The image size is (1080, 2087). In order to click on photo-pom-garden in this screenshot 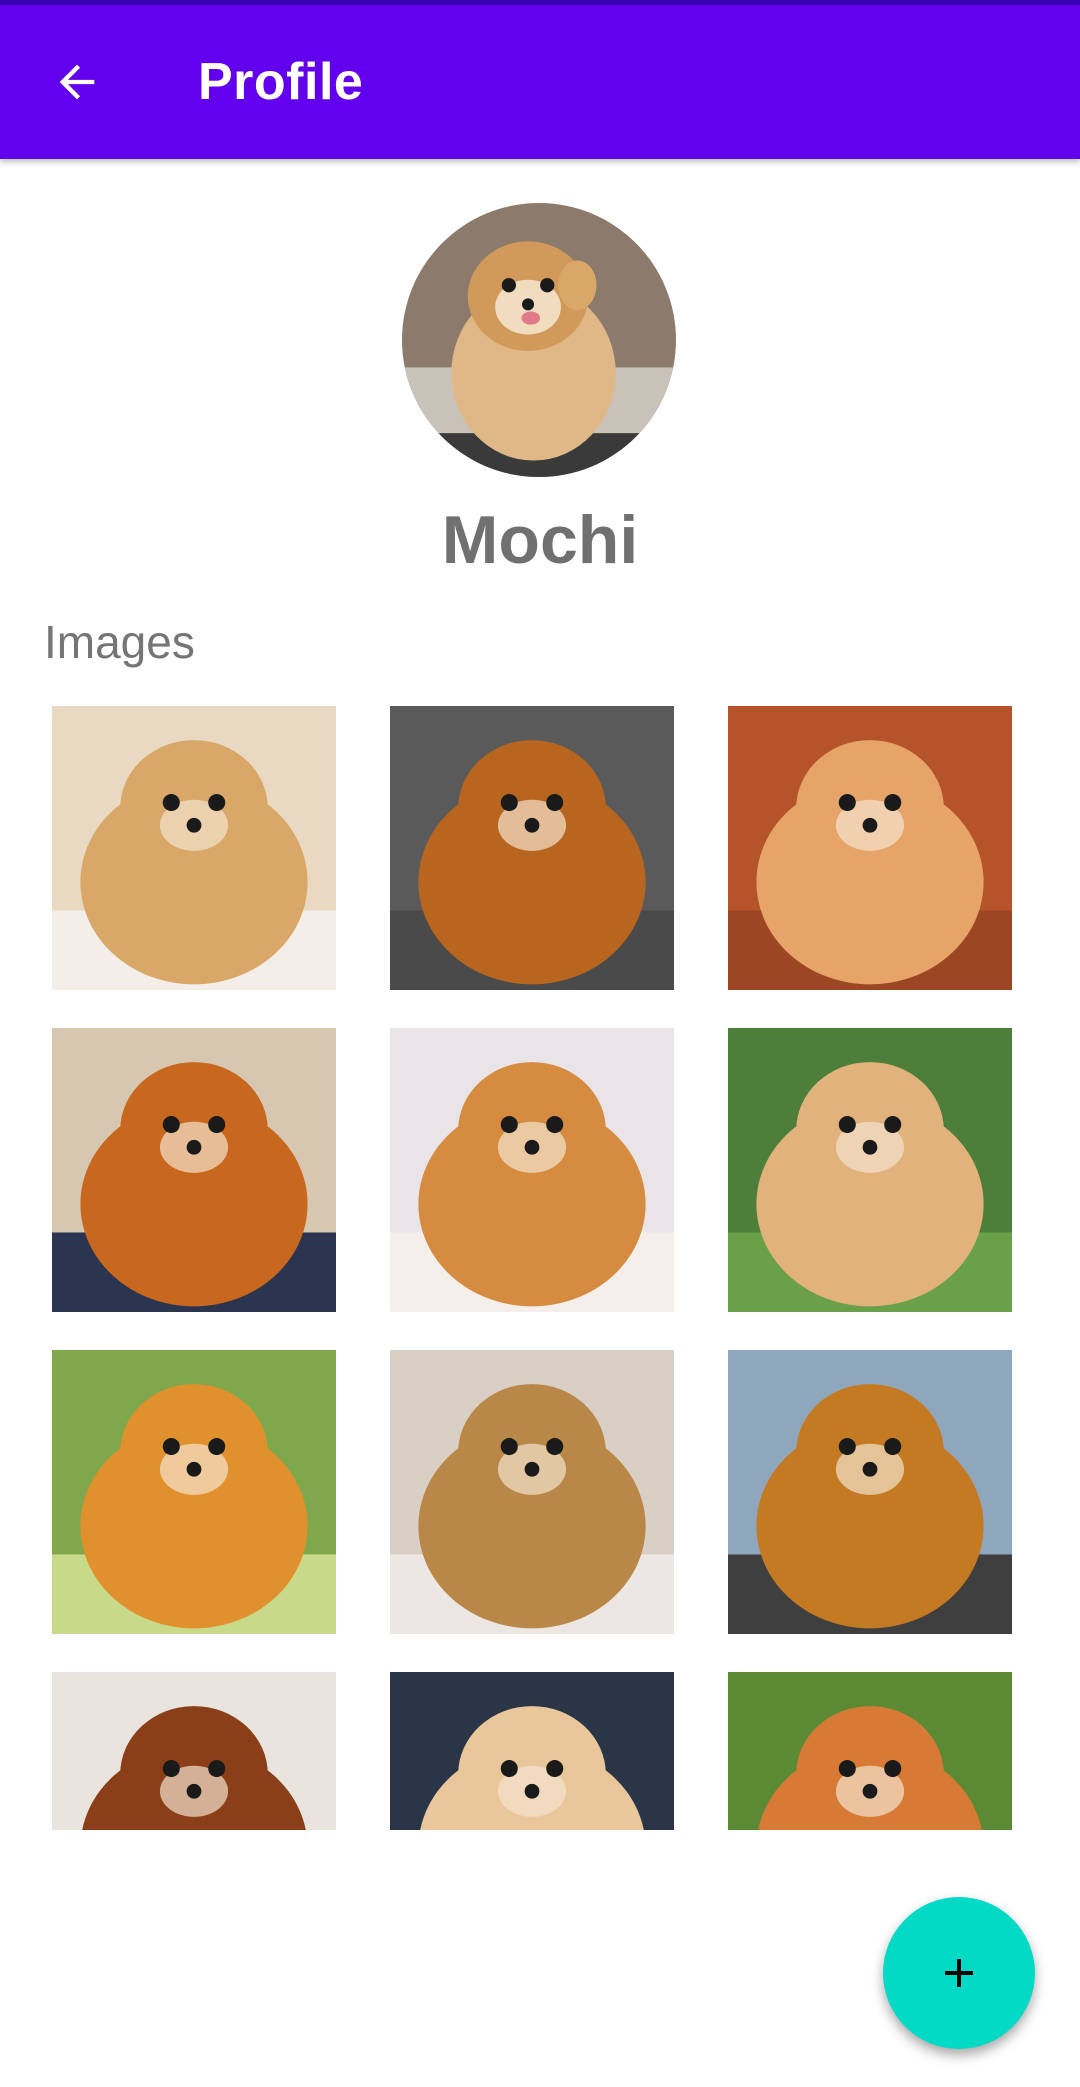, I will do `click(194, 1492)`.